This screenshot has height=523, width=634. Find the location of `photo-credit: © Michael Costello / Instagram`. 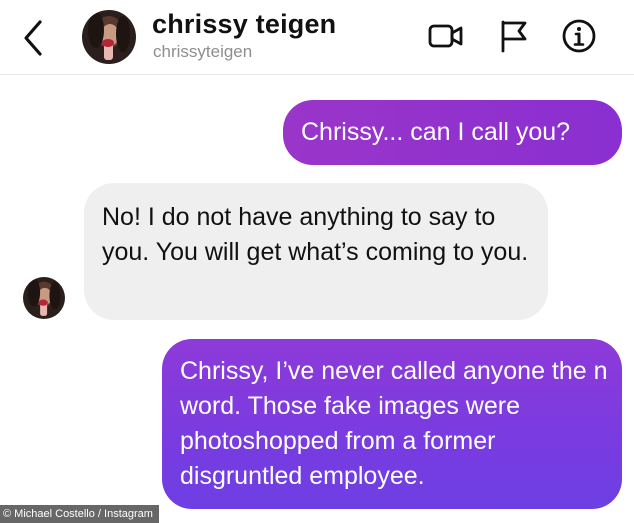

photo-credit: © Michael Costello / Instagram is located at coordinates (79, 514).